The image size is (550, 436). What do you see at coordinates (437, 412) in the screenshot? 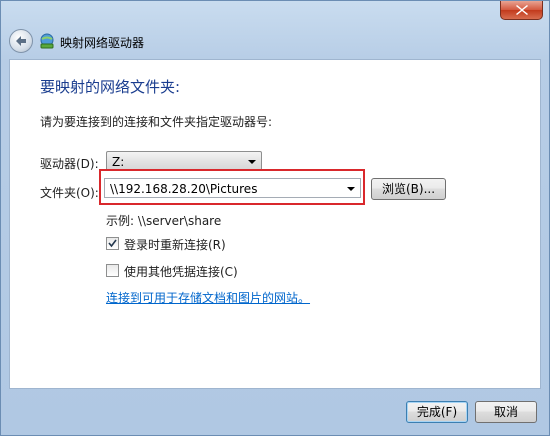
I see `finish-button: 完成(F)` at bounding box center [437, 412].